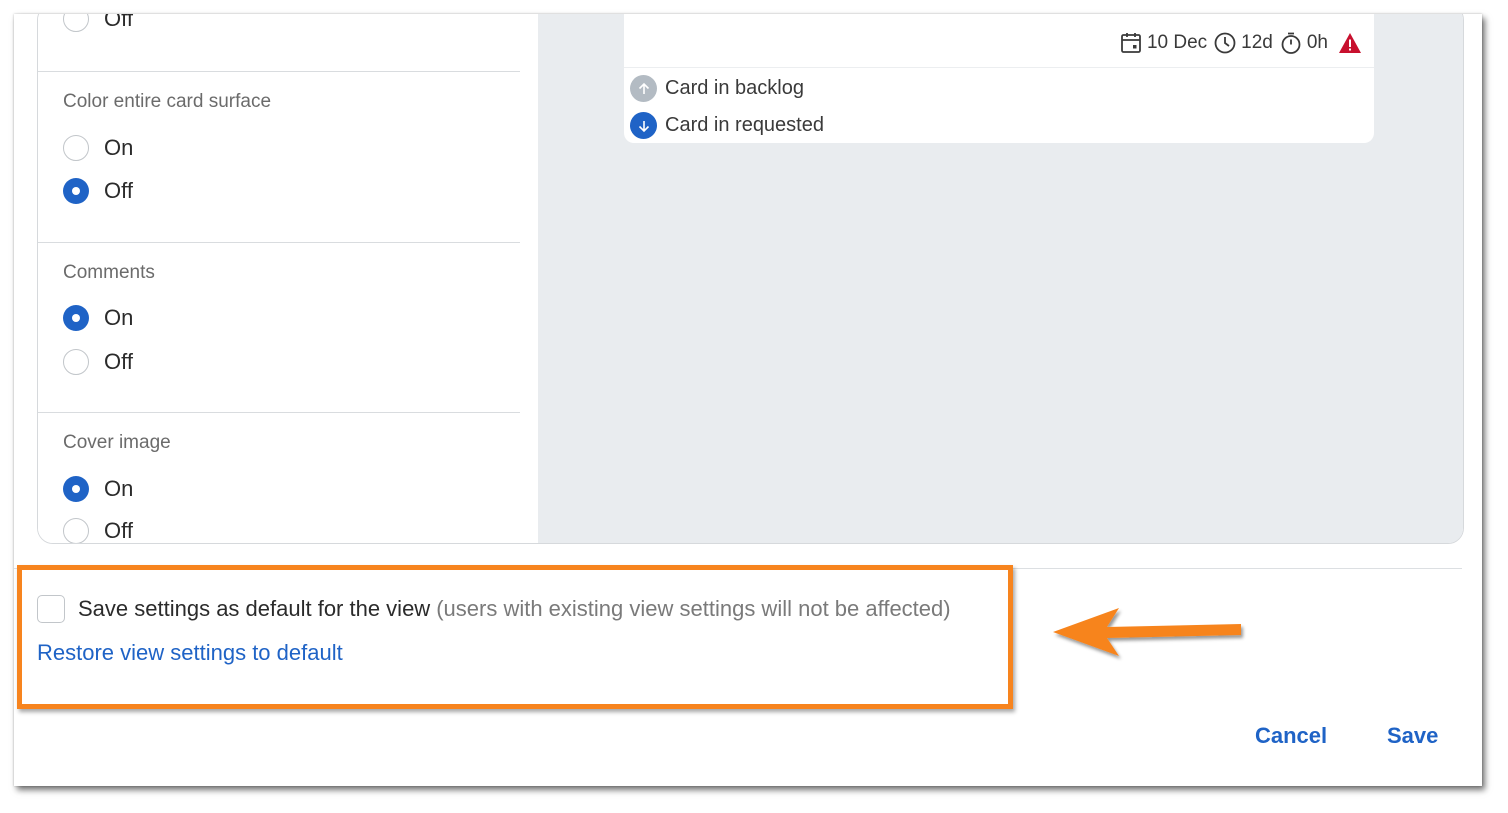  Describe the element at coordinates (98, 191) in the screenshot. I see `color-surface-off: Off` at that location.